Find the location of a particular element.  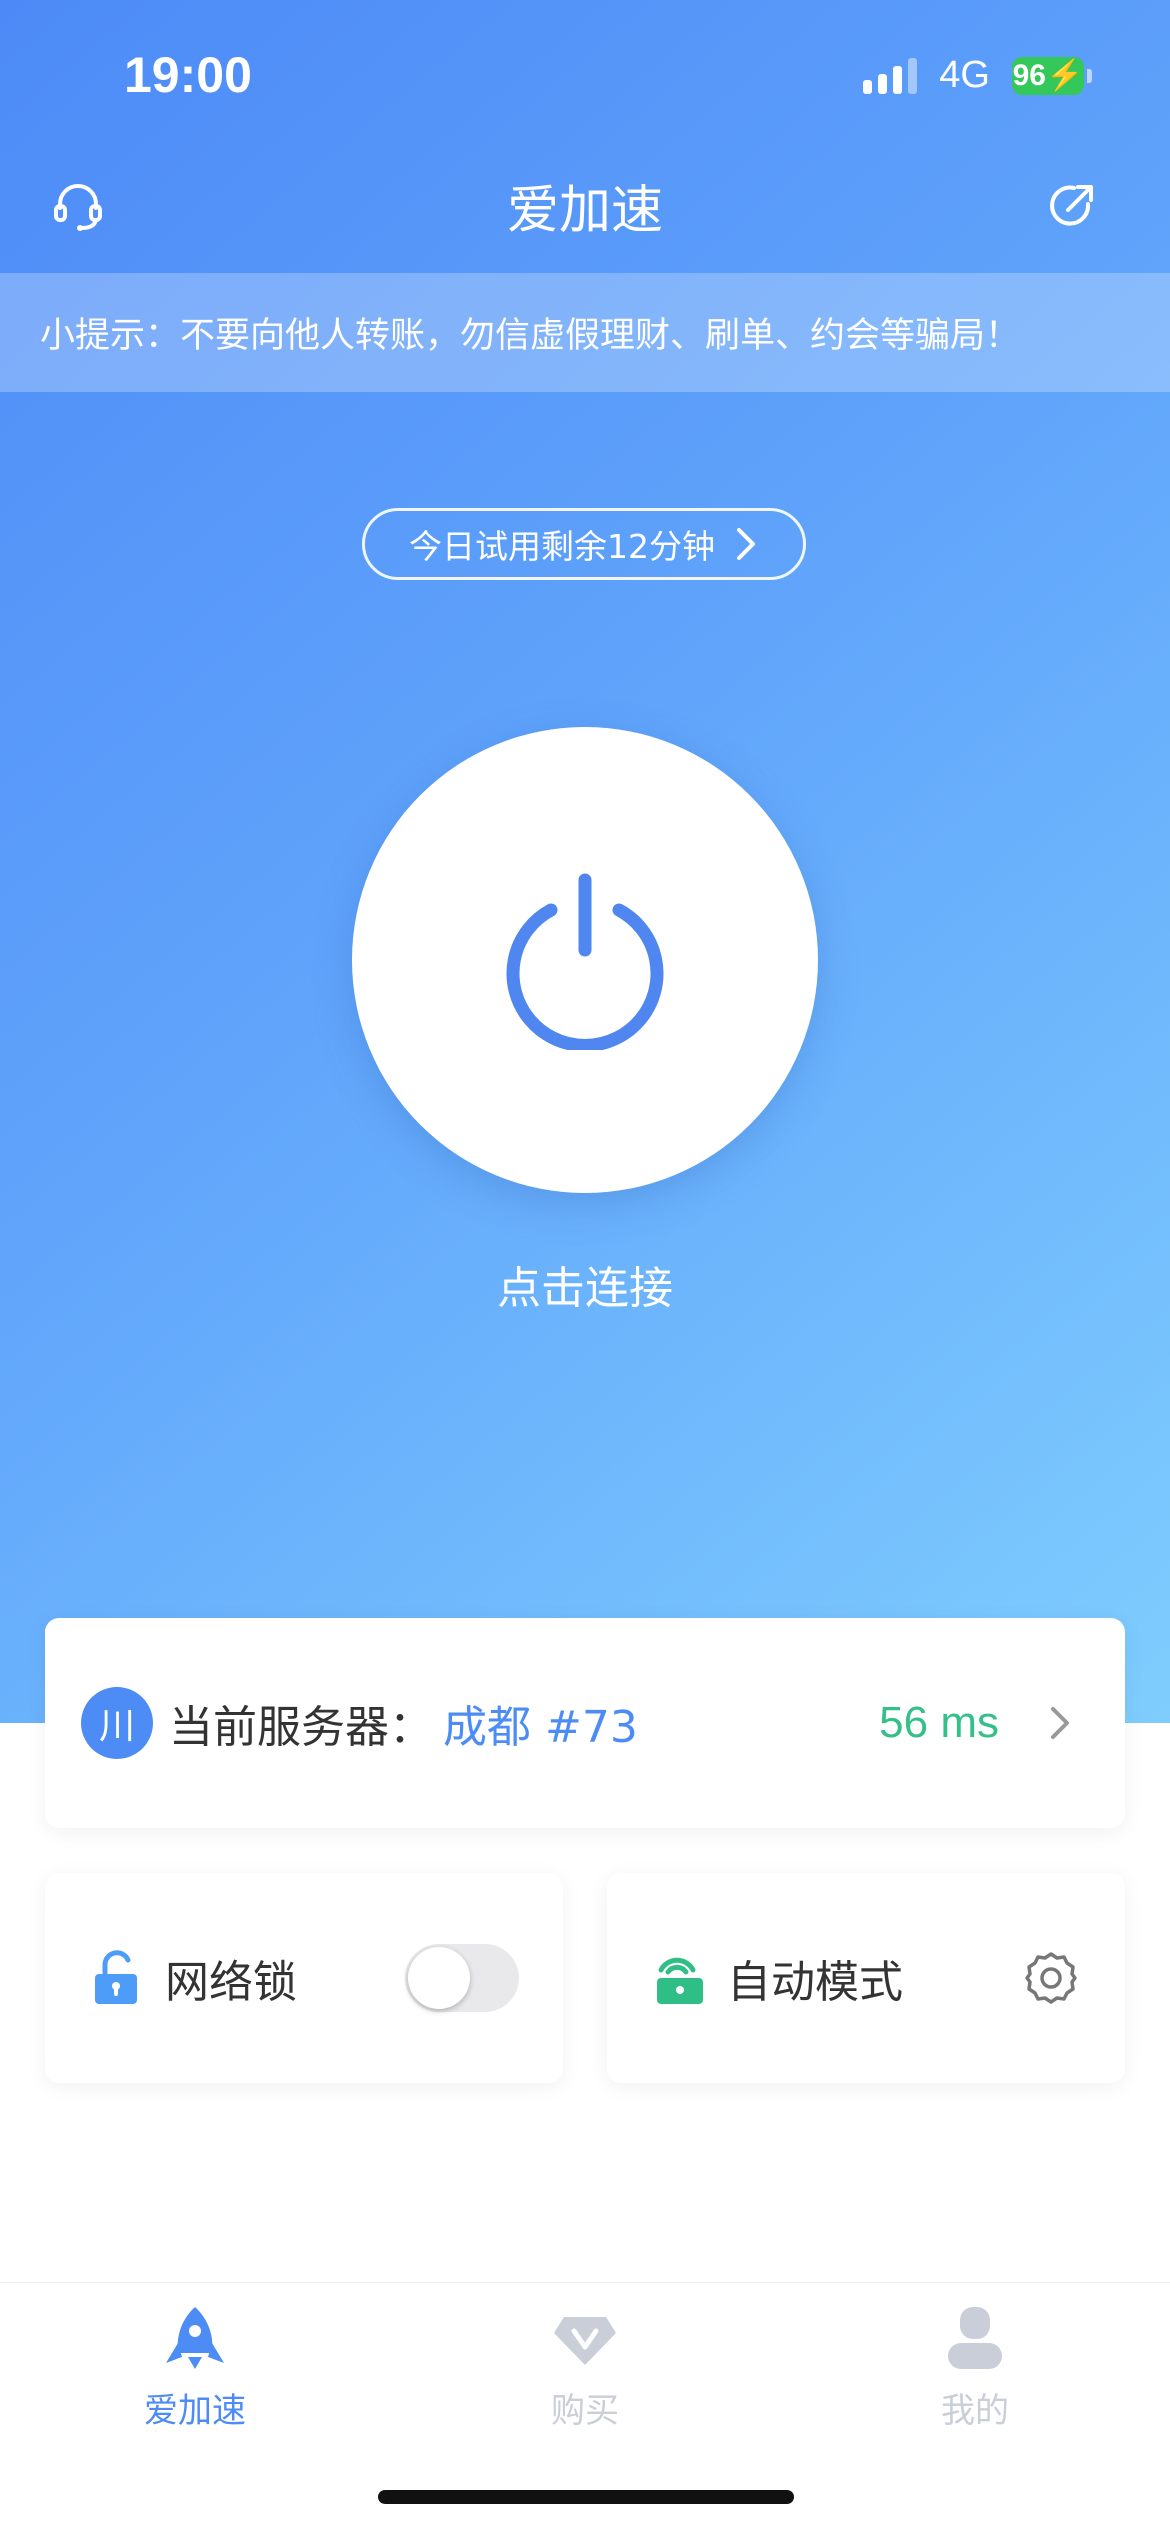

server-ping: 56 ms is located at coordinates (939, 1722).